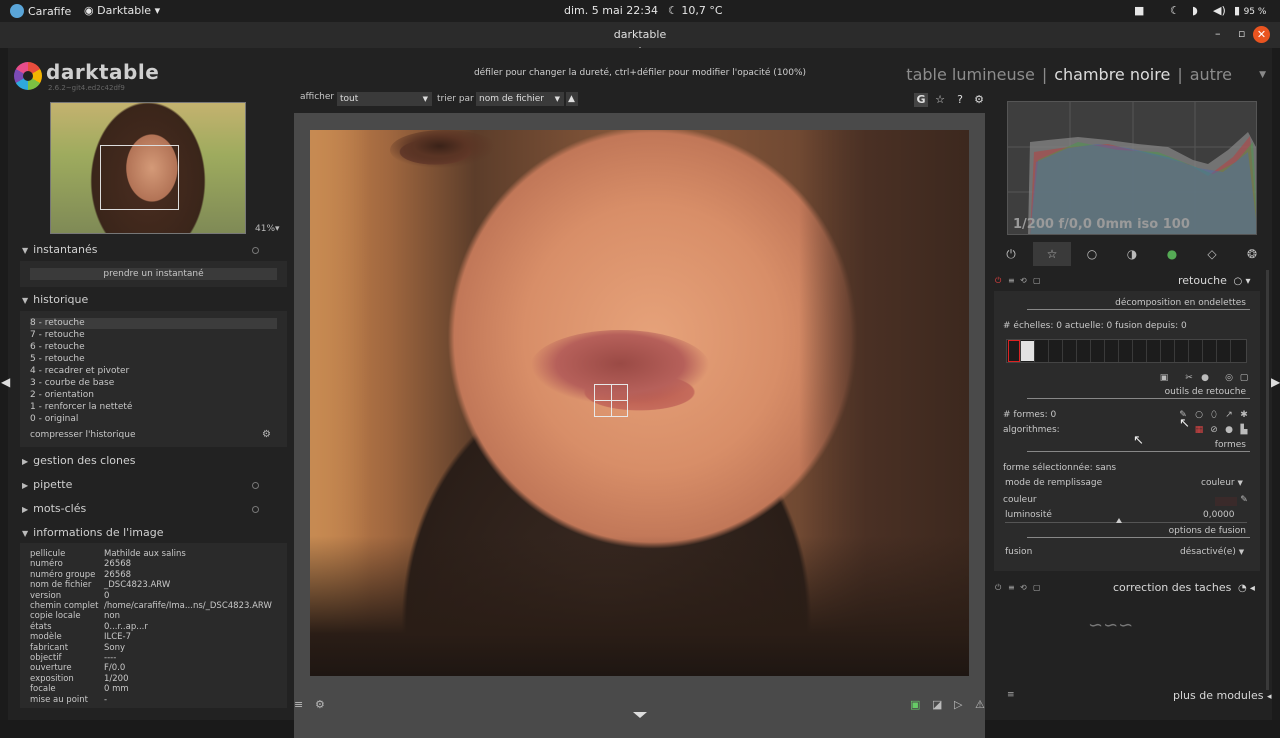  I want to click on color-swatch, so click(1226, 501).